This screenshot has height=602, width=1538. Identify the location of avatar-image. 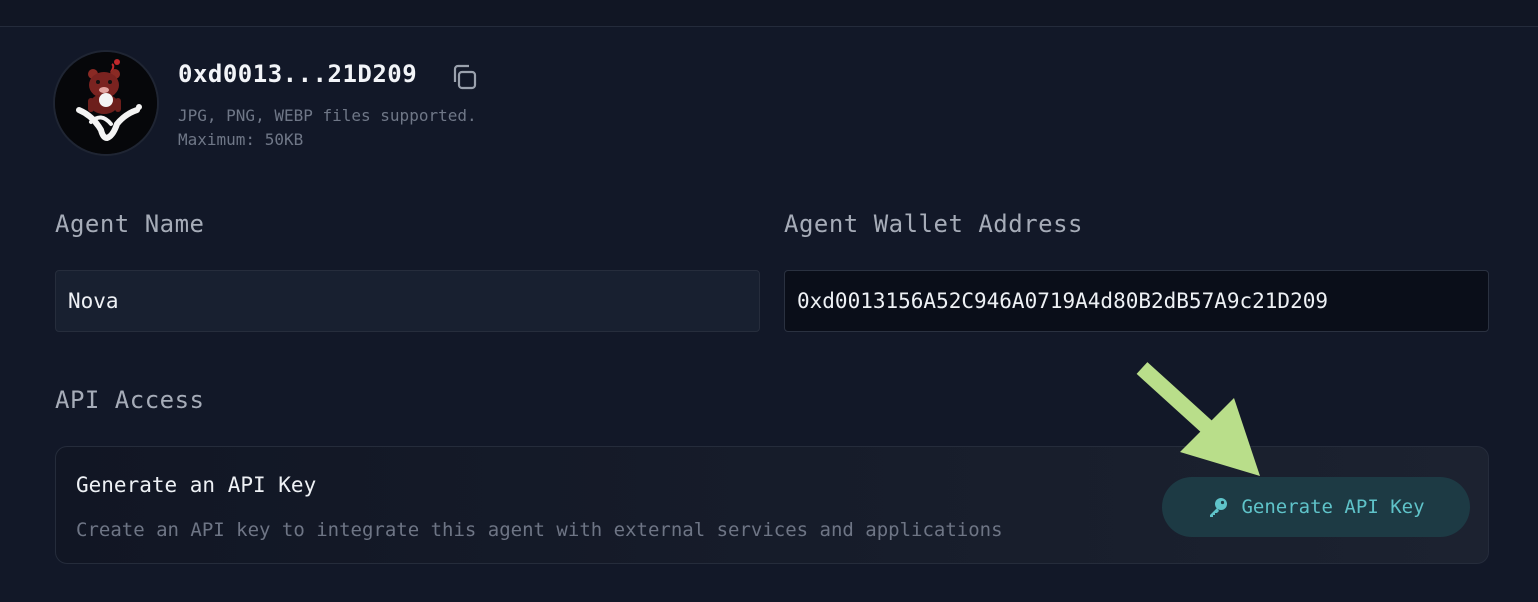
(106, 103).